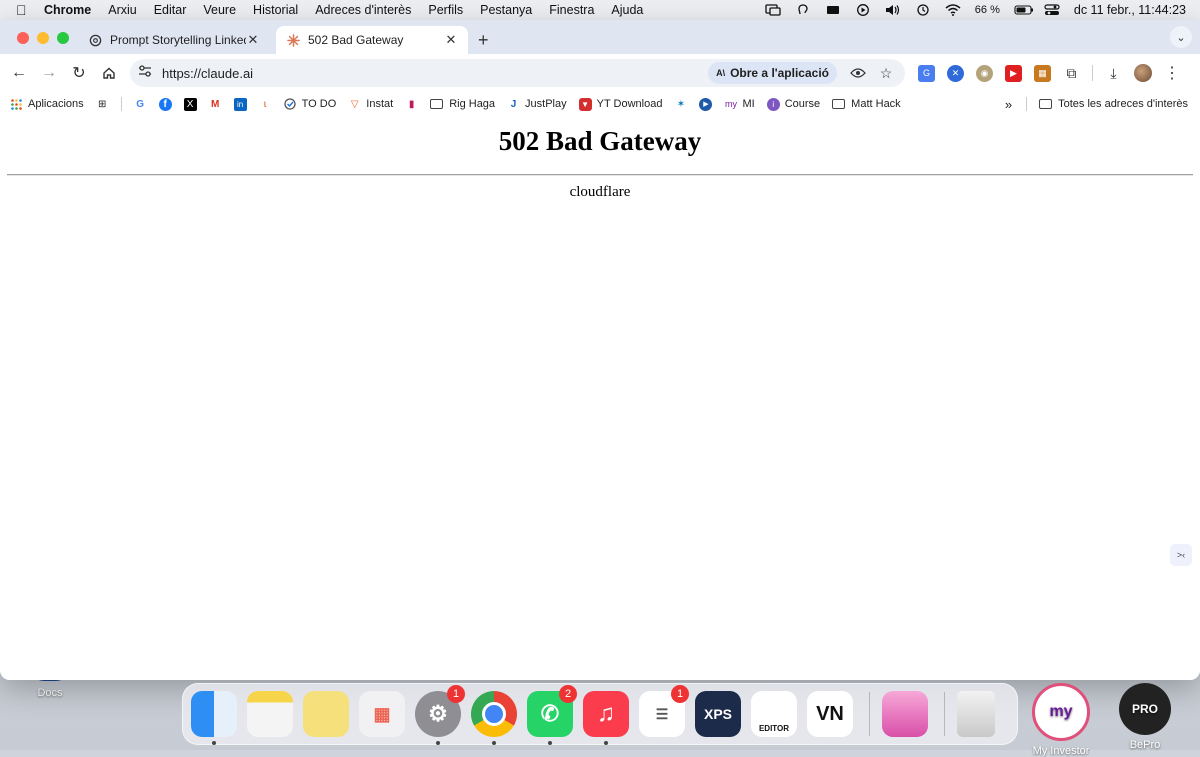 This screenshot has width=1200, height=757. I want to click on minimize-window-button, so click(43, 38).